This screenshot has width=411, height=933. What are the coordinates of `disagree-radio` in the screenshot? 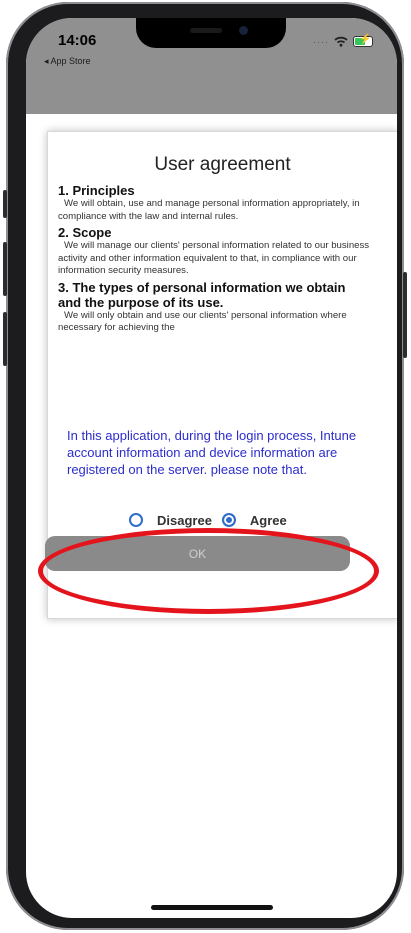 It's located at (136, 520).